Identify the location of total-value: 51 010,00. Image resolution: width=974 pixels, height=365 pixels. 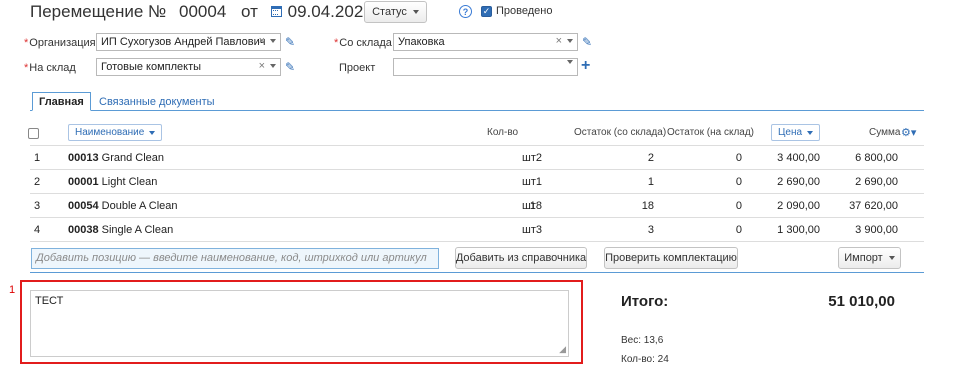
(861, 301).